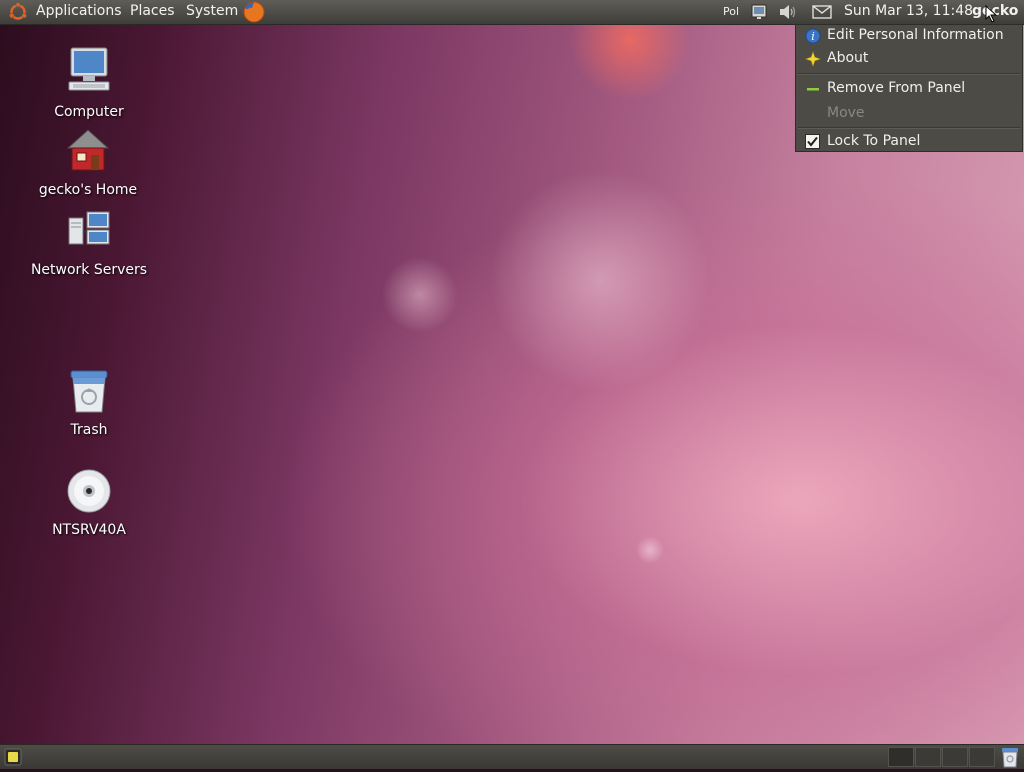  Describe the element at coordinates (89, 112) in the screenshot. I see `desktop-icon-label: Computer` at that location.